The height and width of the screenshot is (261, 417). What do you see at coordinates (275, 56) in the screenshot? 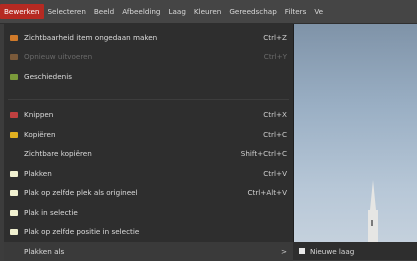
I see `menu-item-shortcut: Ctrl+Y` at bounding box center [275, 56].